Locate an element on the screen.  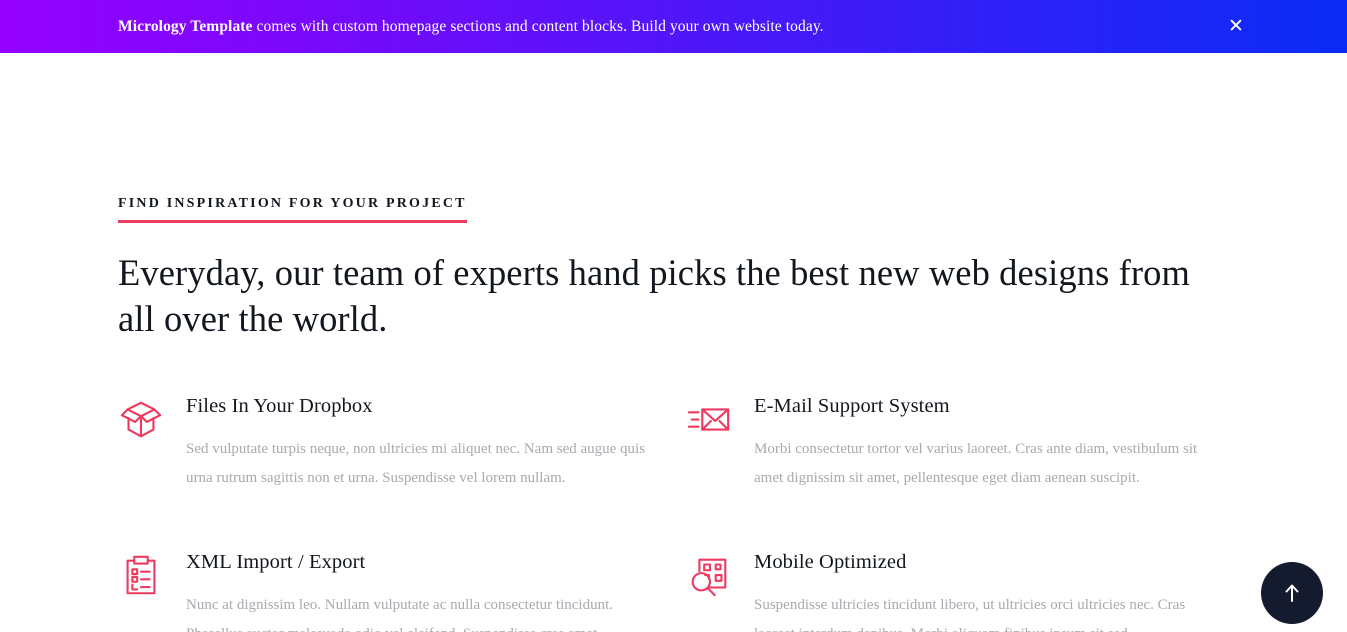
scroll-to-top-button is located at coordinates (1292, 593).